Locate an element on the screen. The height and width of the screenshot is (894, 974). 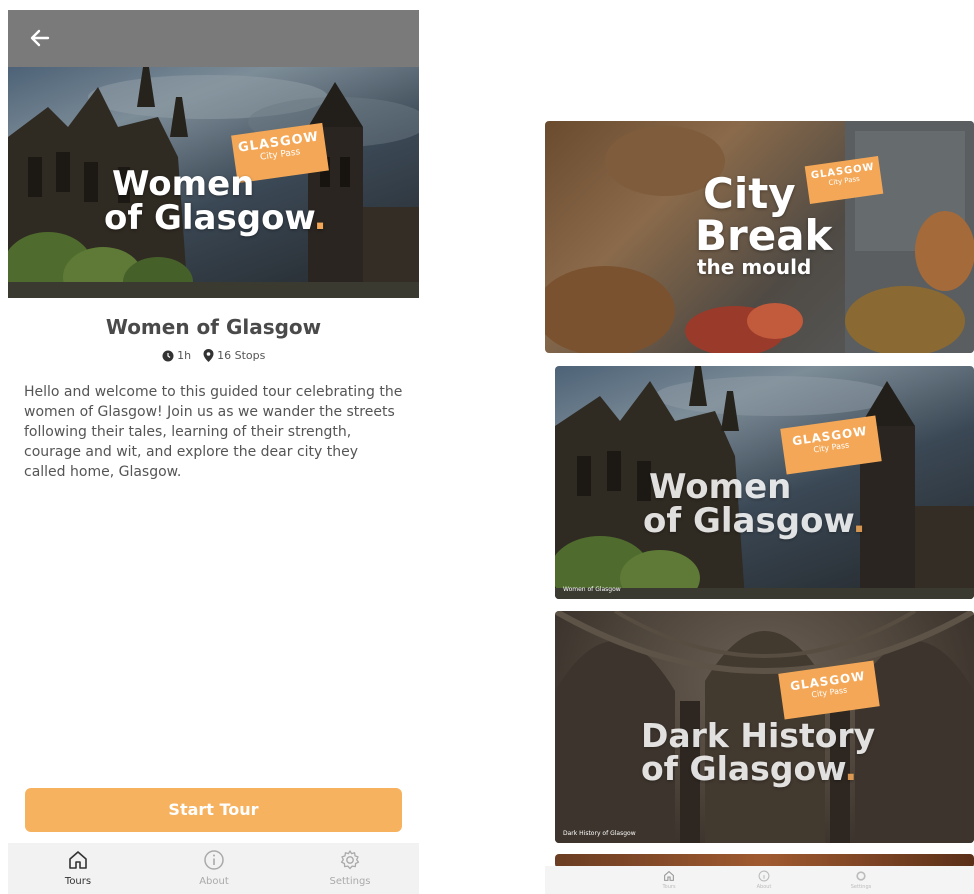
tour-duration: 1h is located at coordinates (184, 355).